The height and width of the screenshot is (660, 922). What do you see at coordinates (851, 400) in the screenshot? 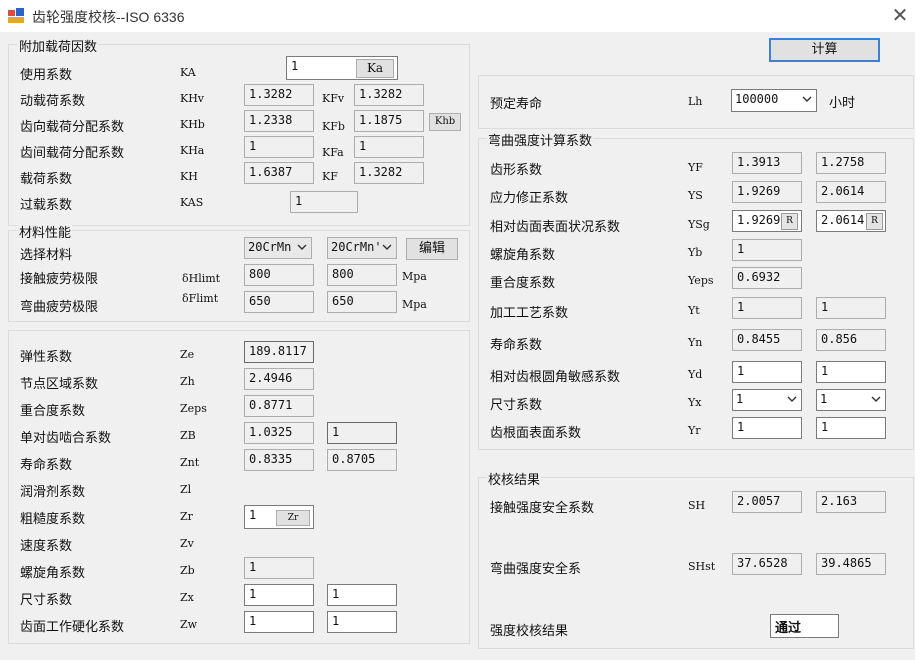
I see `yx-select-2: 1` at bounding box center [851, 400].